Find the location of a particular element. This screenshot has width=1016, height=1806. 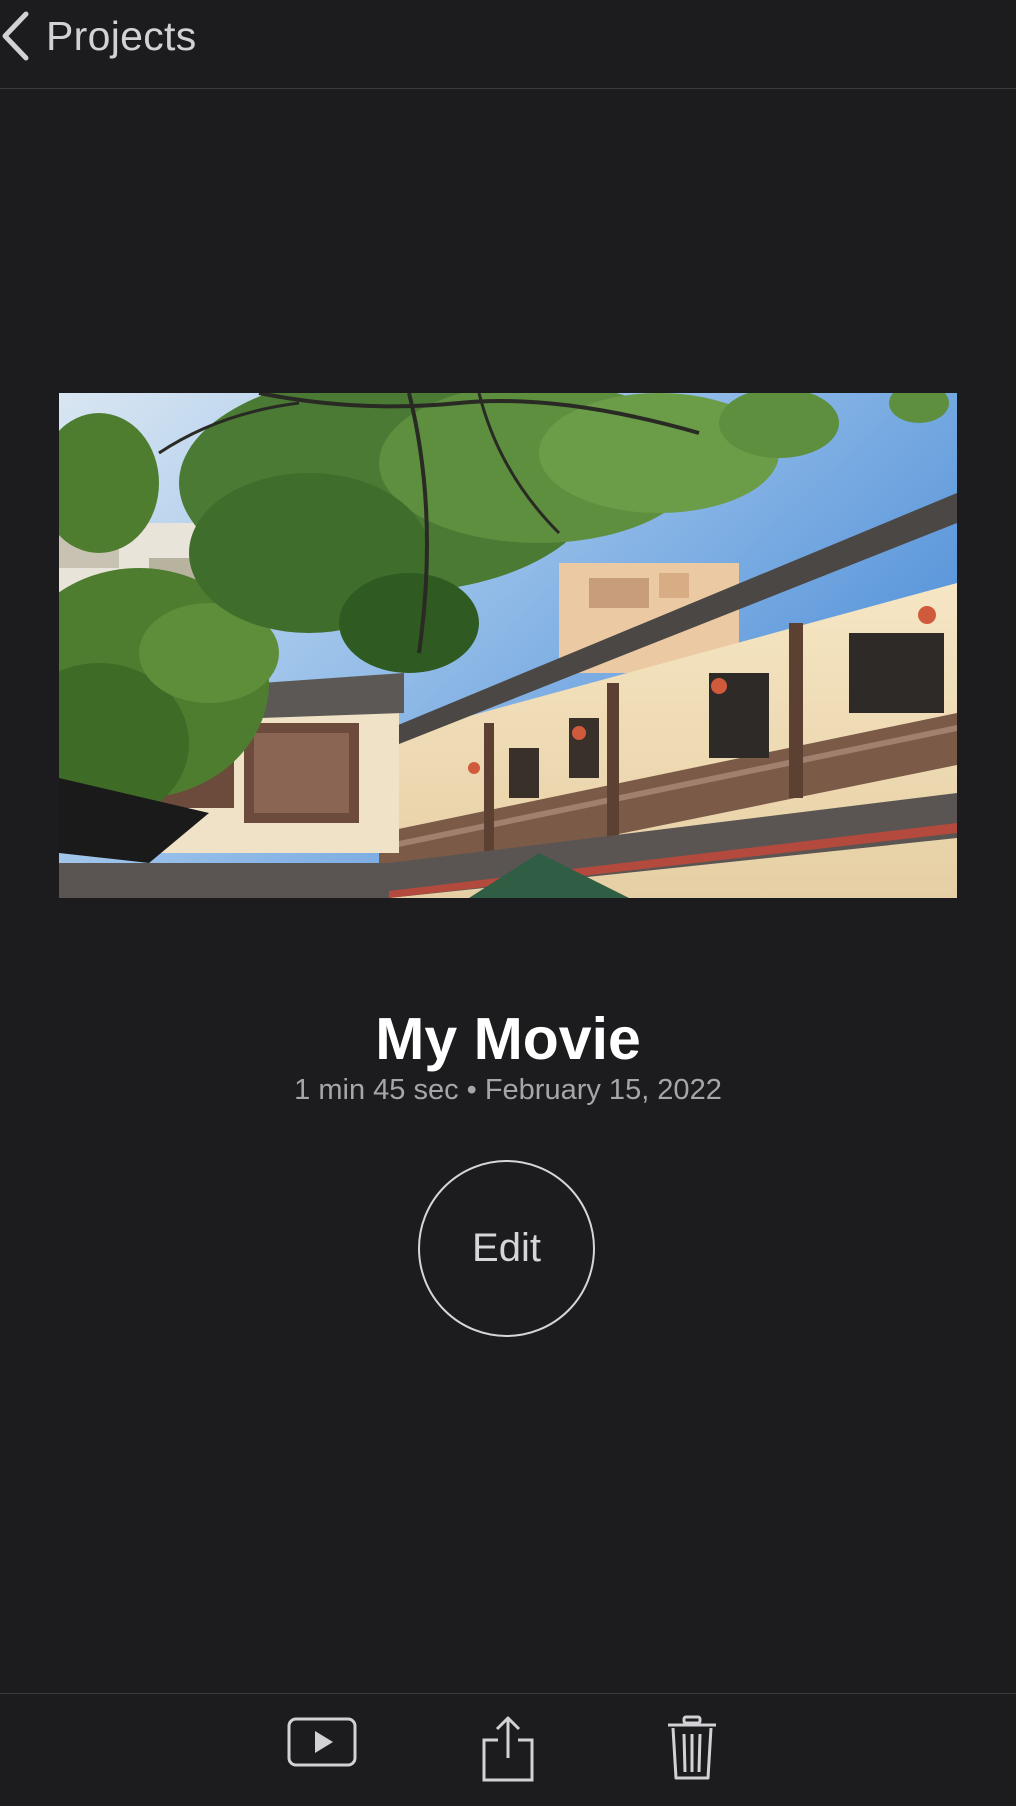

play-button is located at coordinates (322, 1742).